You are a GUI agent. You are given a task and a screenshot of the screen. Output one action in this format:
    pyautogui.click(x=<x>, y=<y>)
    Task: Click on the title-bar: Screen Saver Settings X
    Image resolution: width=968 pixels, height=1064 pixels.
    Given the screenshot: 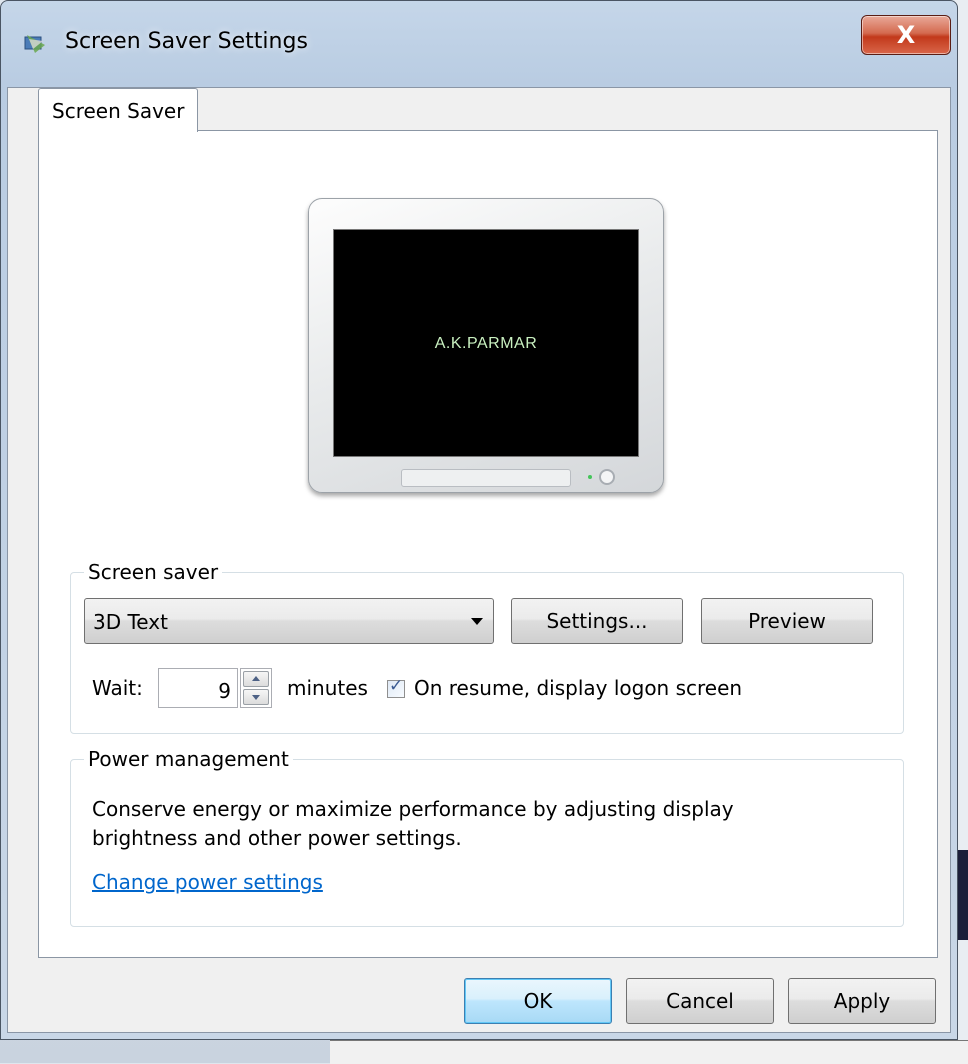 What is the action you would take?
    pyautogui.click(x=479, y=44)
    